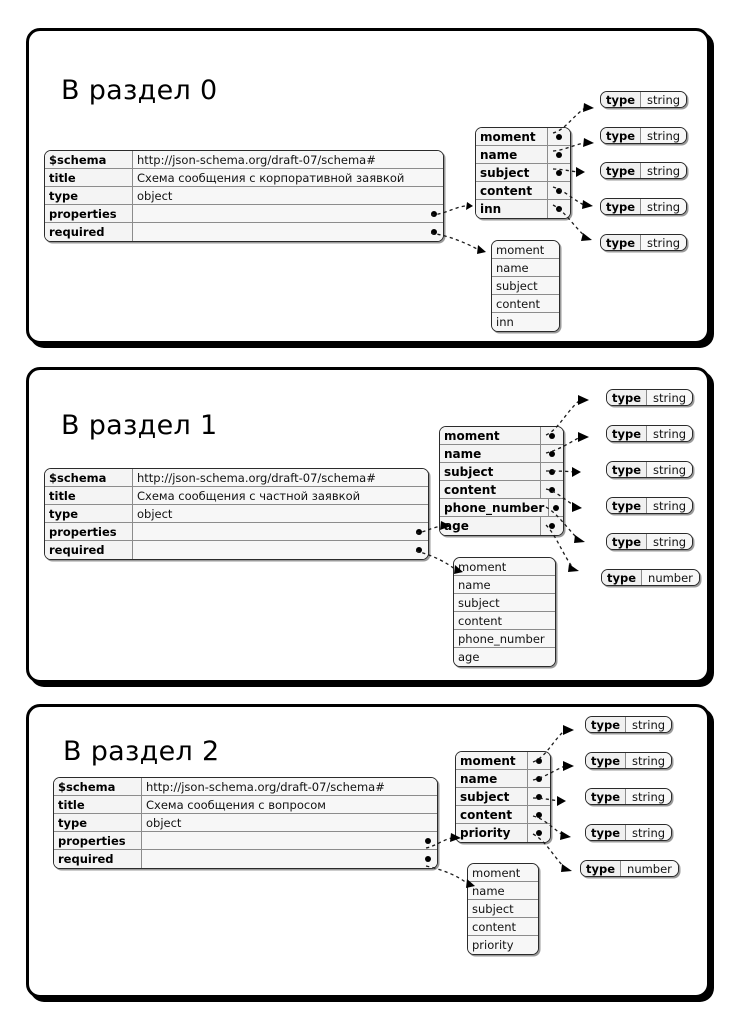 The image size is (738, 1024). I want to click on property-name: priority, so click(492, 833).